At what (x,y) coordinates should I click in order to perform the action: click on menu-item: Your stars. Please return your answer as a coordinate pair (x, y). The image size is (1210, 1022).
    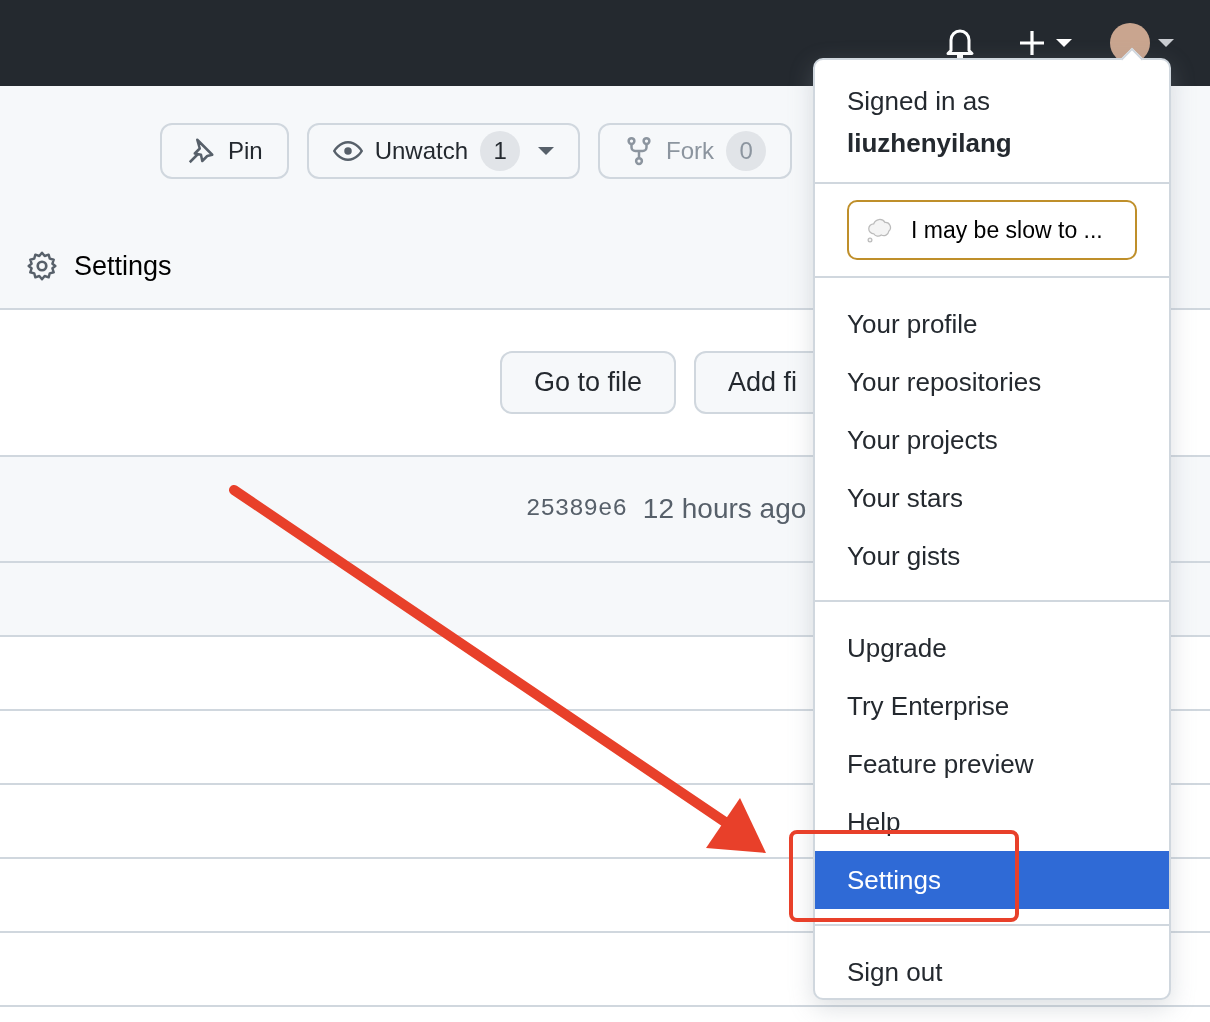
    Looking at the image, I should click on (992, 498).